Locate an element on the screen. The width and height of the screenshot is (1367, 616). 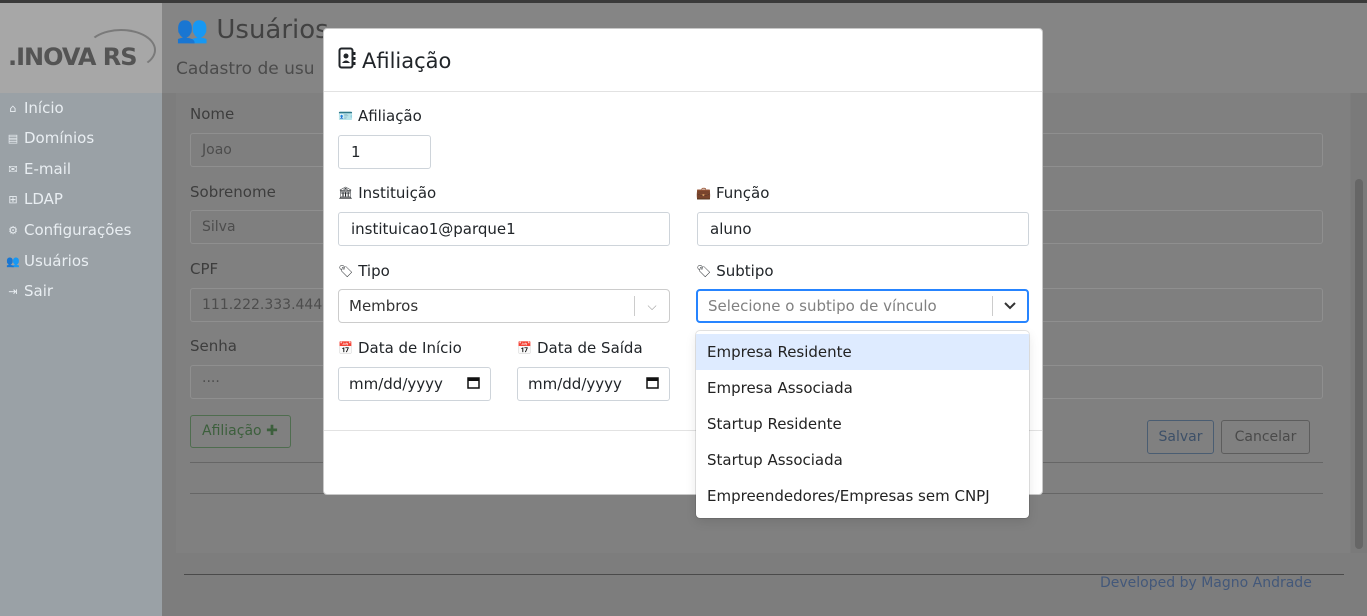
logo-swirl is located at coordinates (121, 50).